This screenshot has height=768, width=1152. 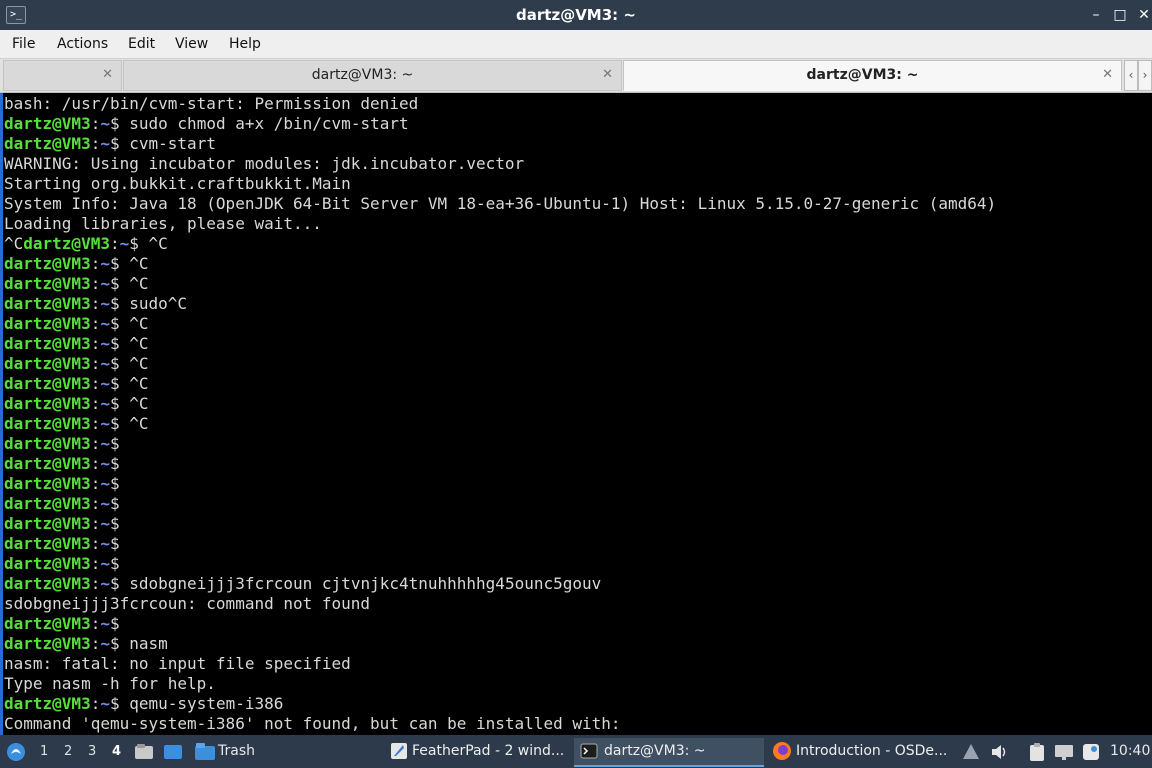 What do you see at coordinates (669, 752) in the screenshot?
I see `task-terminal-active: dartz@VM3: ~` at bounding box center [669, 752].